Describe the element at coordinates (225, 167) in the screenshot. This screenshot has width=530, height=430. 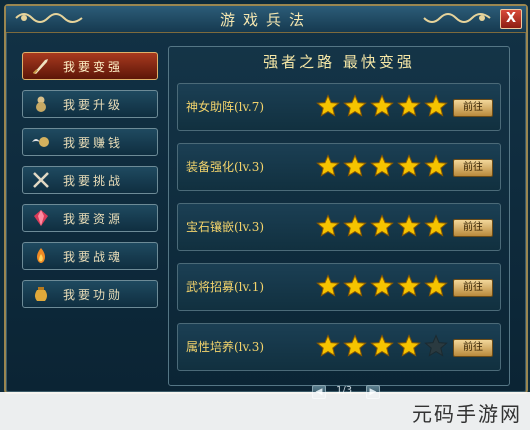
I see `task-name: 装备强化(lv.3)` at that location.